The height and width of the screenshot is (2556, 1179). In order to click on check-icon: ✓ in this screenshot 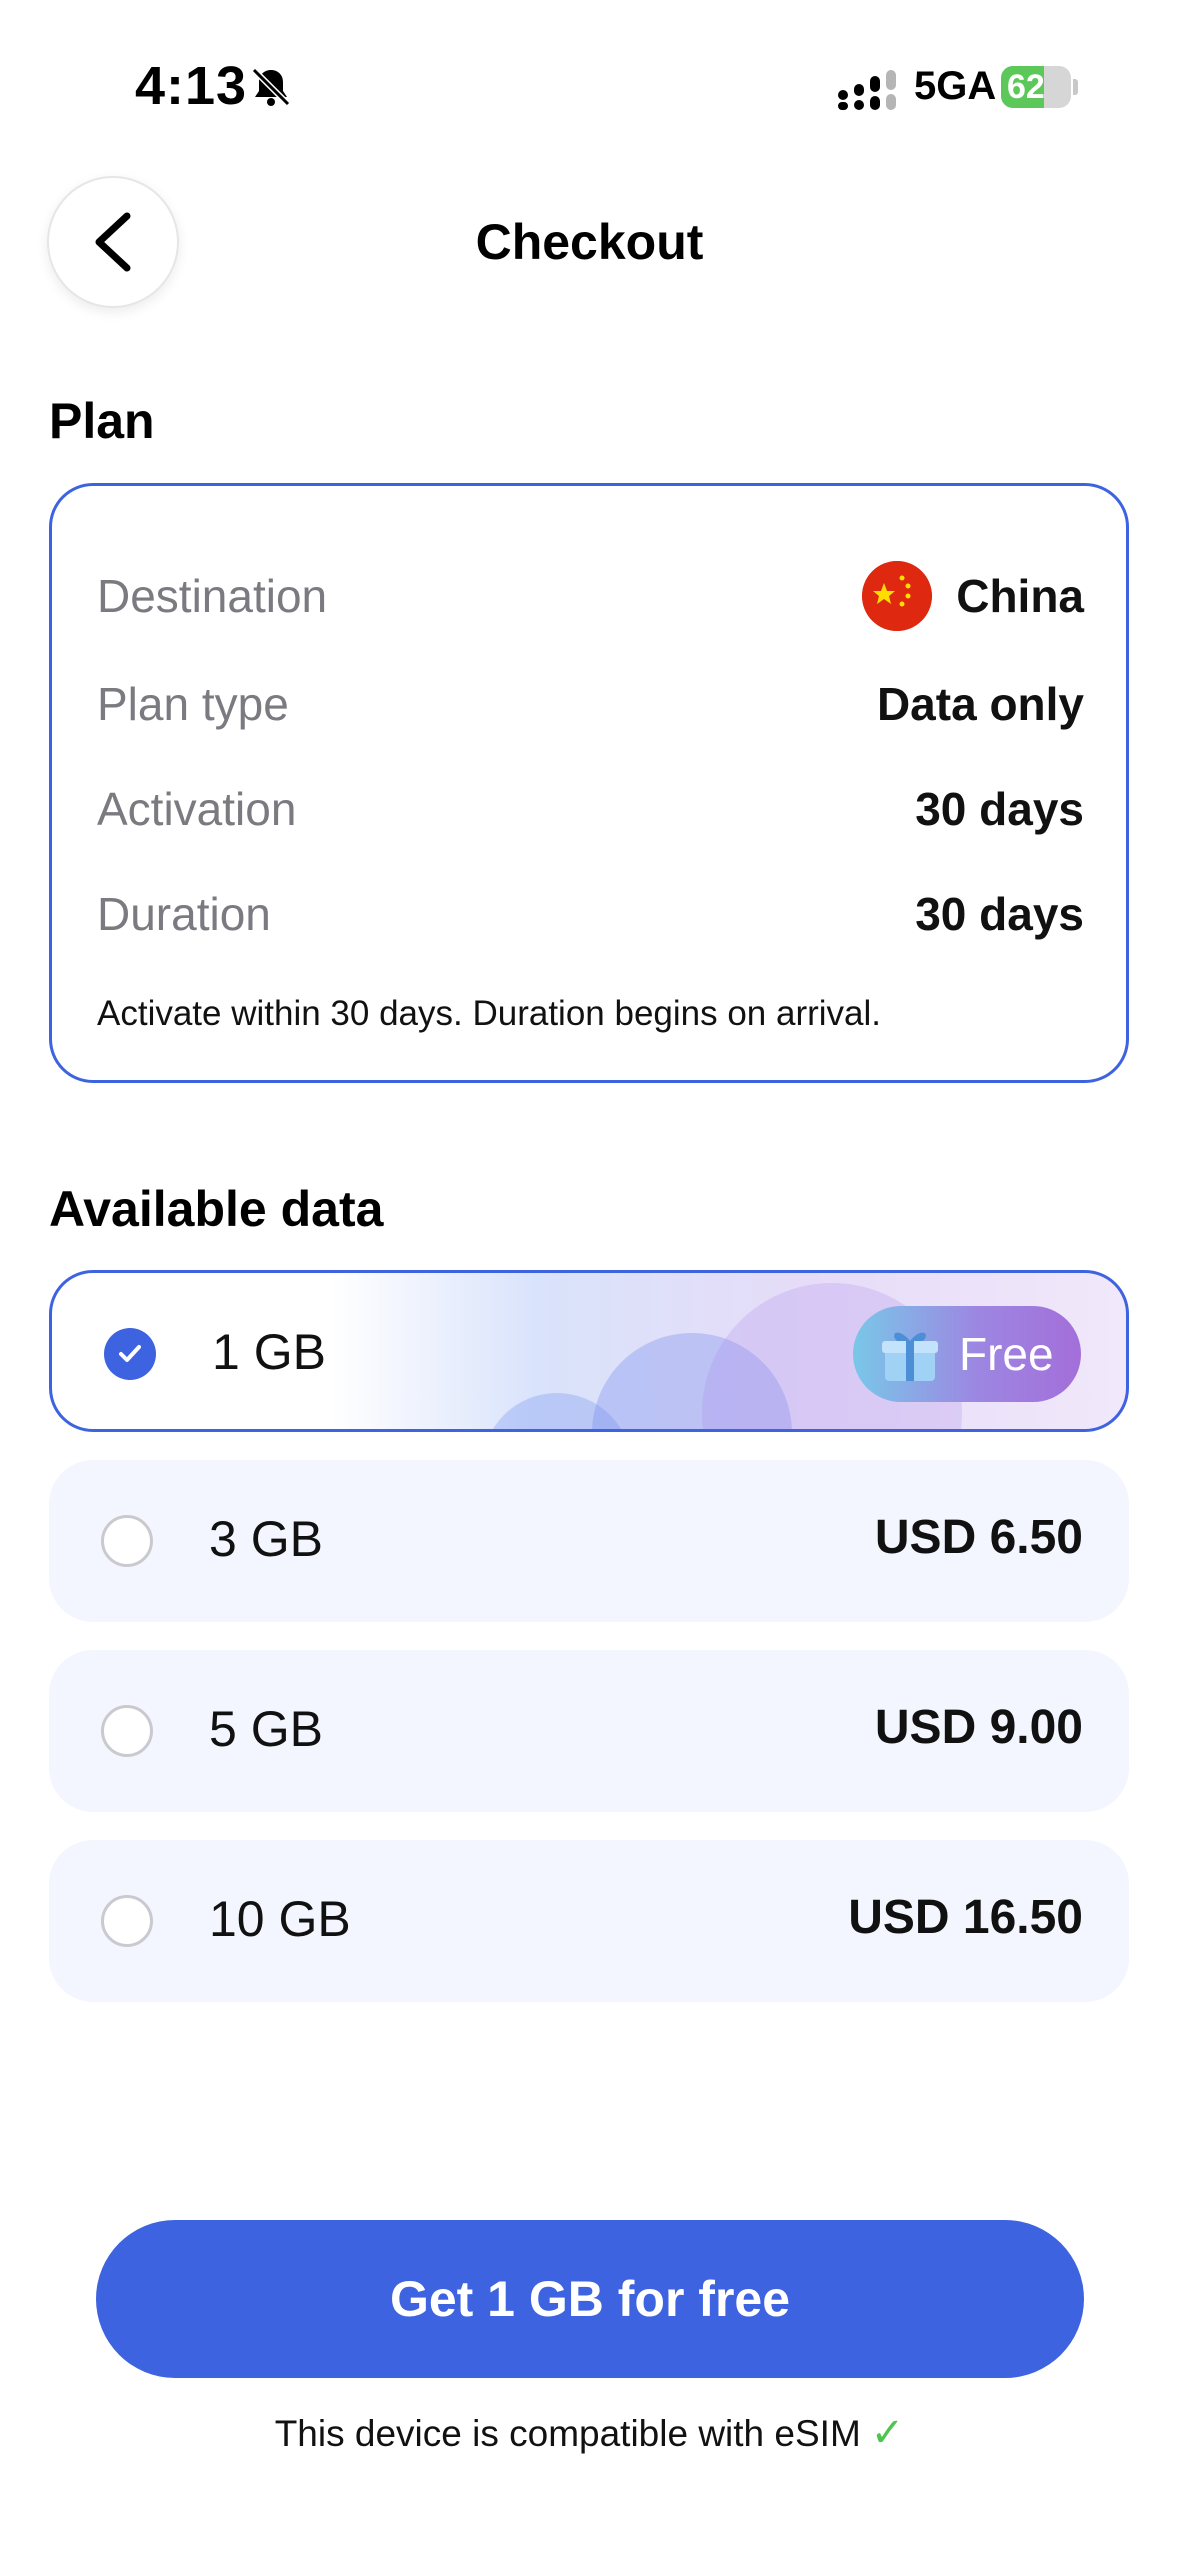, I will do `click(887, 2433)`.